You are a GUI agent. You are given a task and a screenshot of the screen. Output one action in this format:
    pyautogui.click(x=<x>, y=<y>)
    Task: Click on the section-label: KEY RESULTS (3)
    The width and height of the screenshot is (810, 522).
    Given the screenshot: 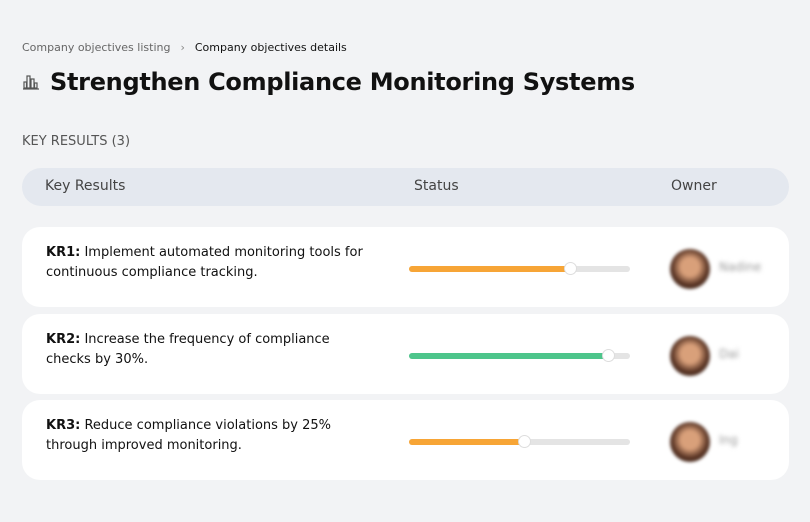 What is the action you would take?
    pyautogui.click(x=76, y=141)
    